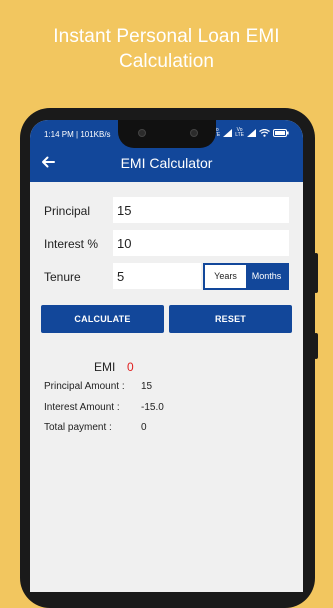  Describe the element at coordinates (316, 273) in the screenshot. I see `phone-volume-button` at that location.